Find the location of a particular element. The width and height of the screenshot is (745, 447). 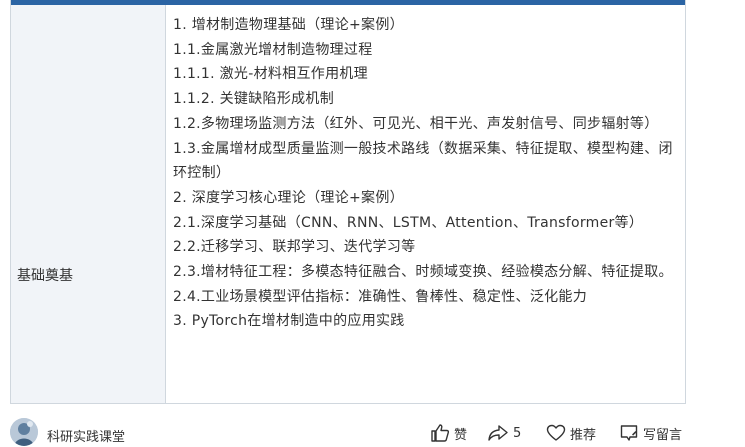

comment-label: 写留言 is located at coordinates (663, 435).